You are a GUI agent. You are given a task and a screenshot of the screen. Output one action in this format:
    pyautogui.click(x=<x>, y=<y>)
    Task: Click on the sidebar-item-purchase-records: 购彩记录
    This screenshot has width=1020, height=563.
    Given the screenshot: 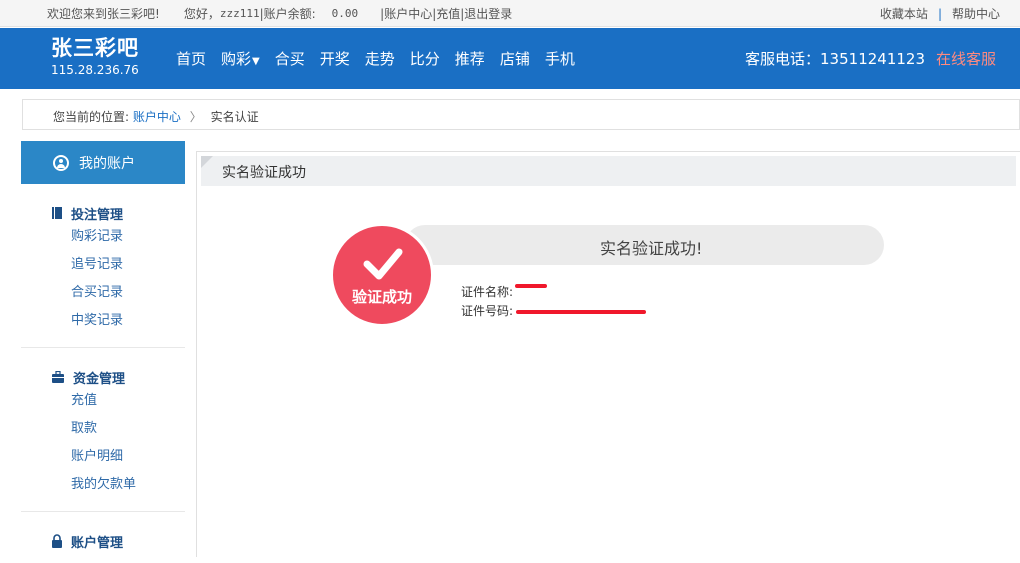 What is the action you would take?
    pyautogui.click(x=103, y=237)
    